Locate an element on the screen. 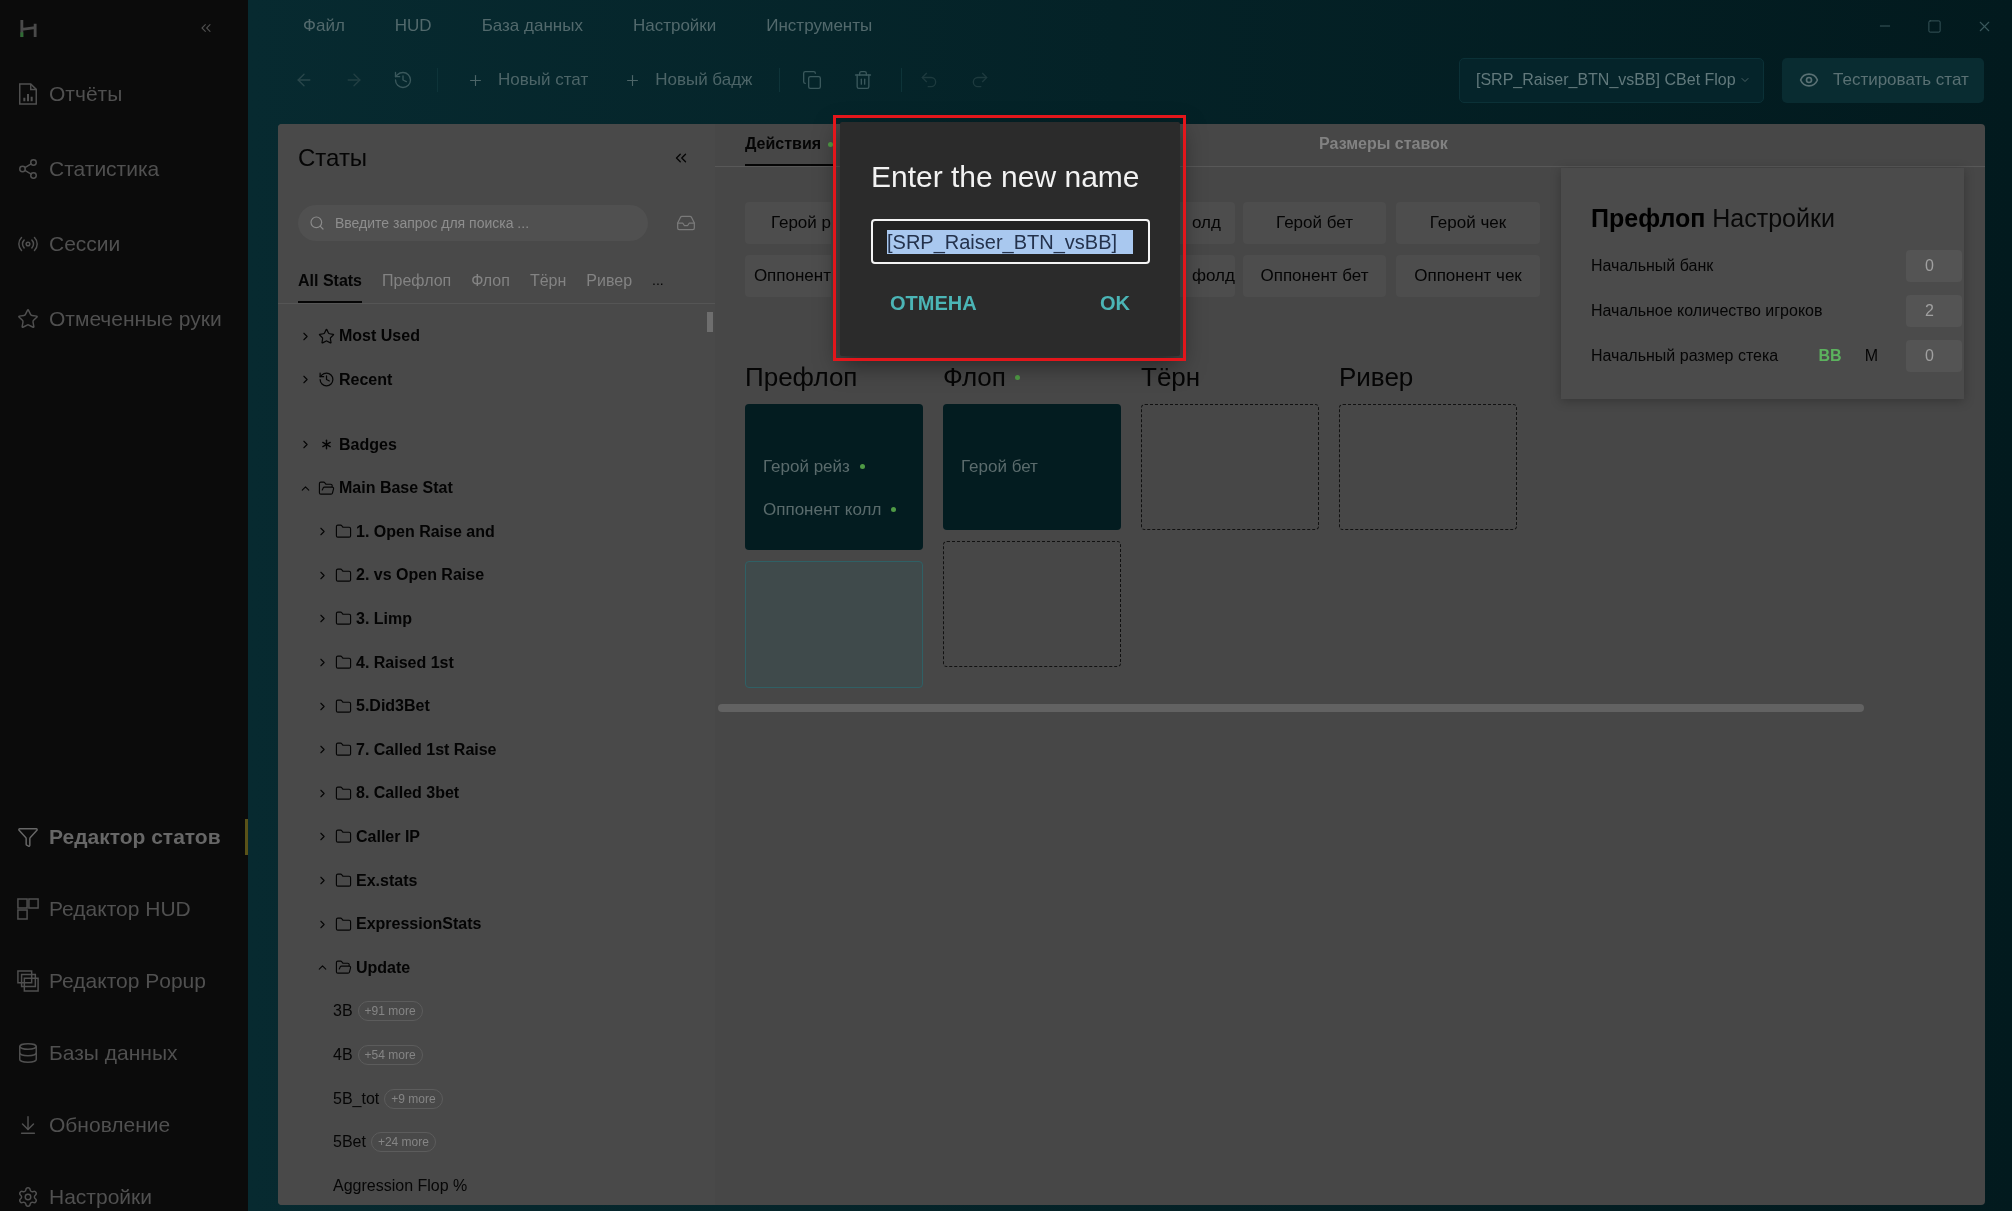 This screenshot has width=2012, height=1211. filter-tab: All Stats is located at coordinates (330, 276).